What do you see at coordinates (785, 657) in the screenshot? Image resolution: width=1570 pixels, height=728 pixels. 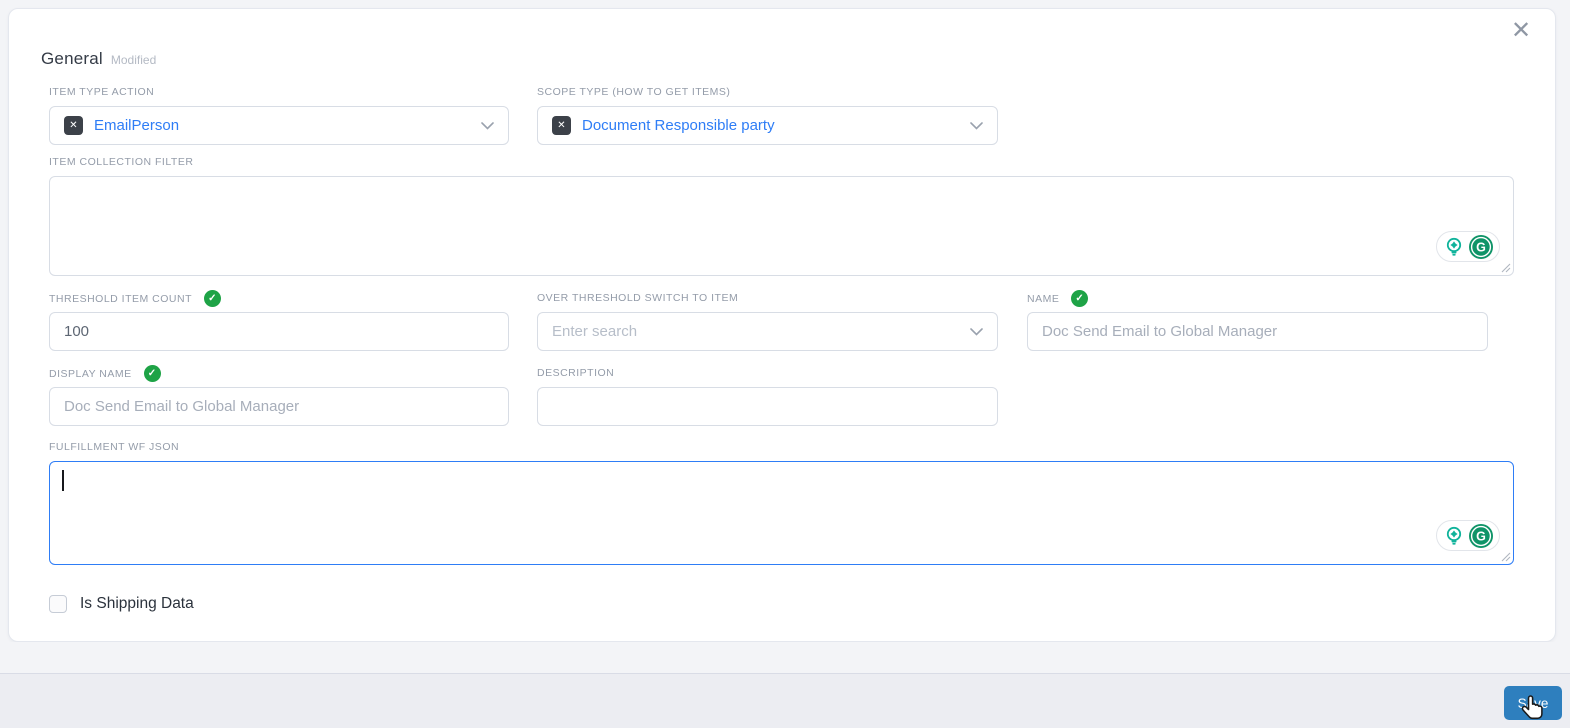 I see `dialog-backdrop` at bounding box center [785, 657].